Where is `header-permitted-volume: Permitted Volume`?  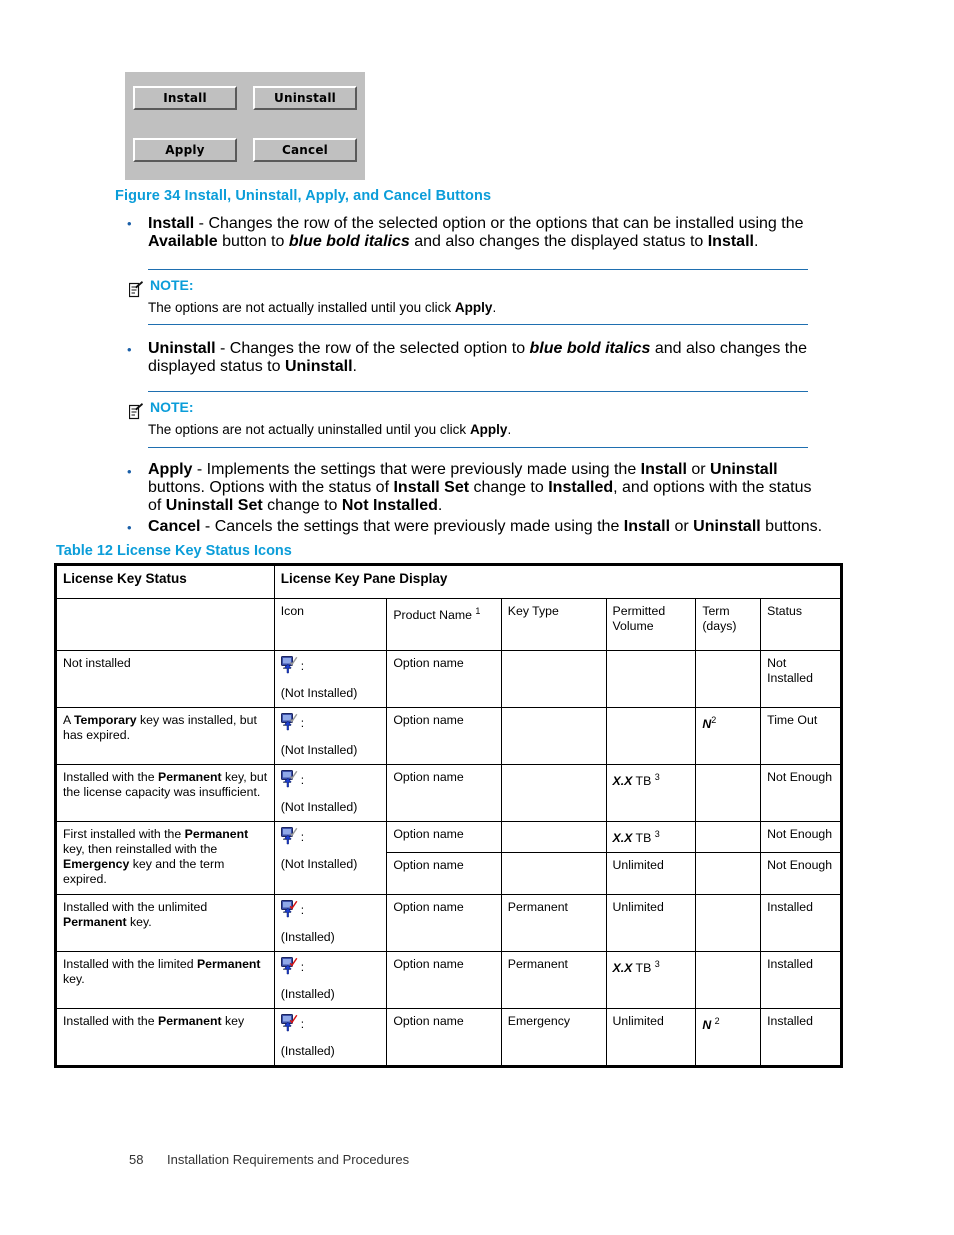 header-permitted-volume: Permitted Volume is located at coordinates (651, 624).